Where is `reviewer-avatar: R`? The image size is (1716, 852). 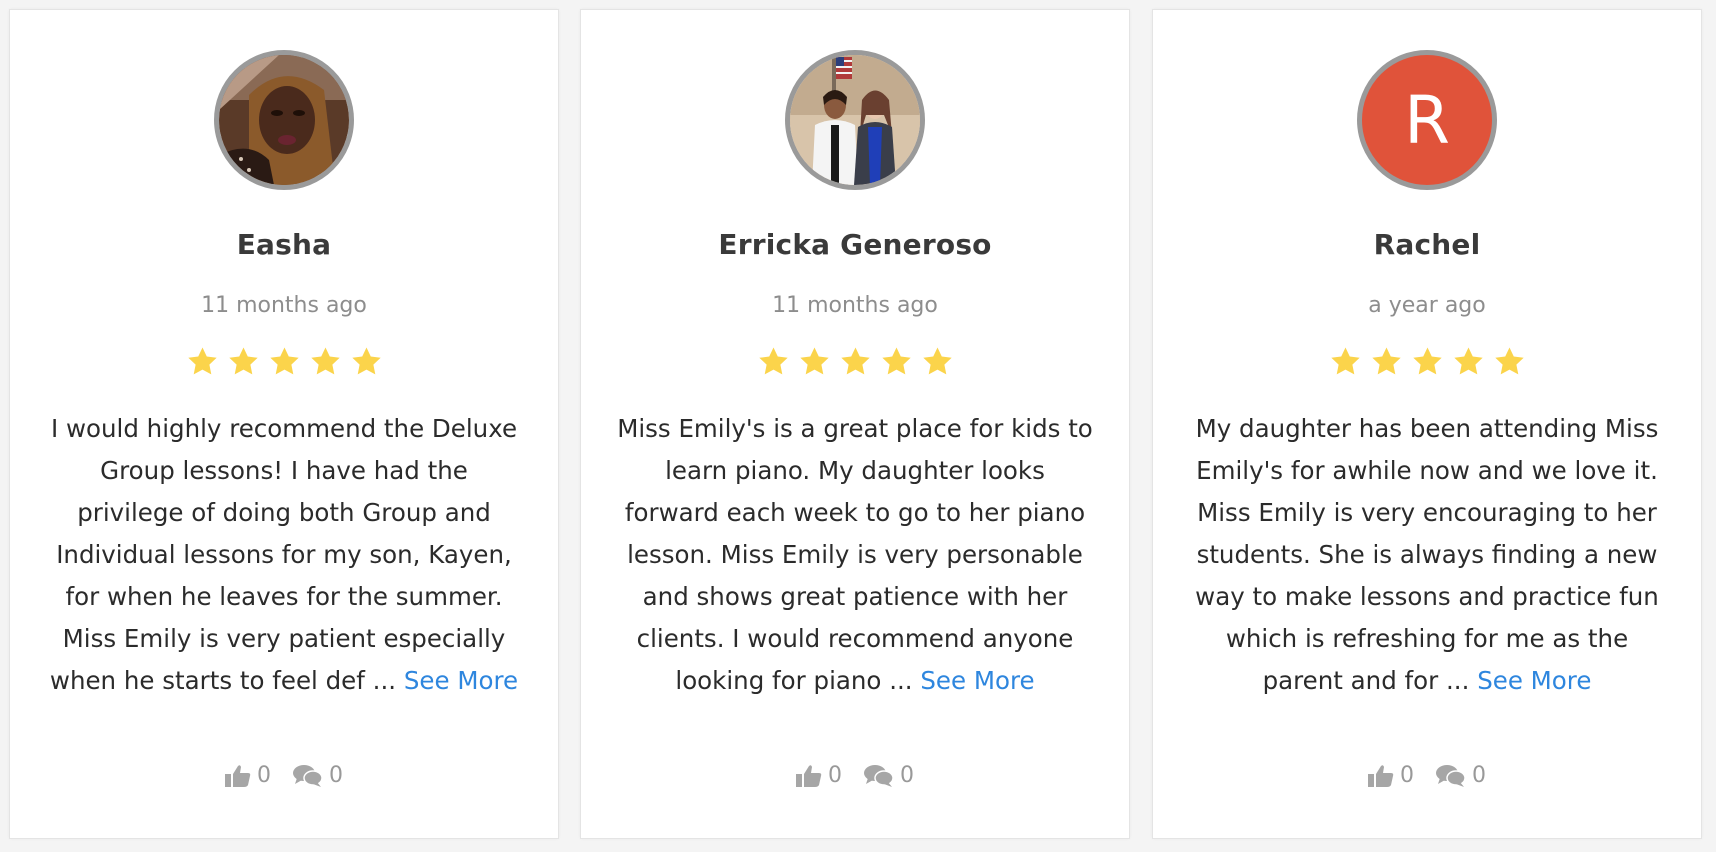 reviewer-avatar: R is located at coordinates (1427, 120).